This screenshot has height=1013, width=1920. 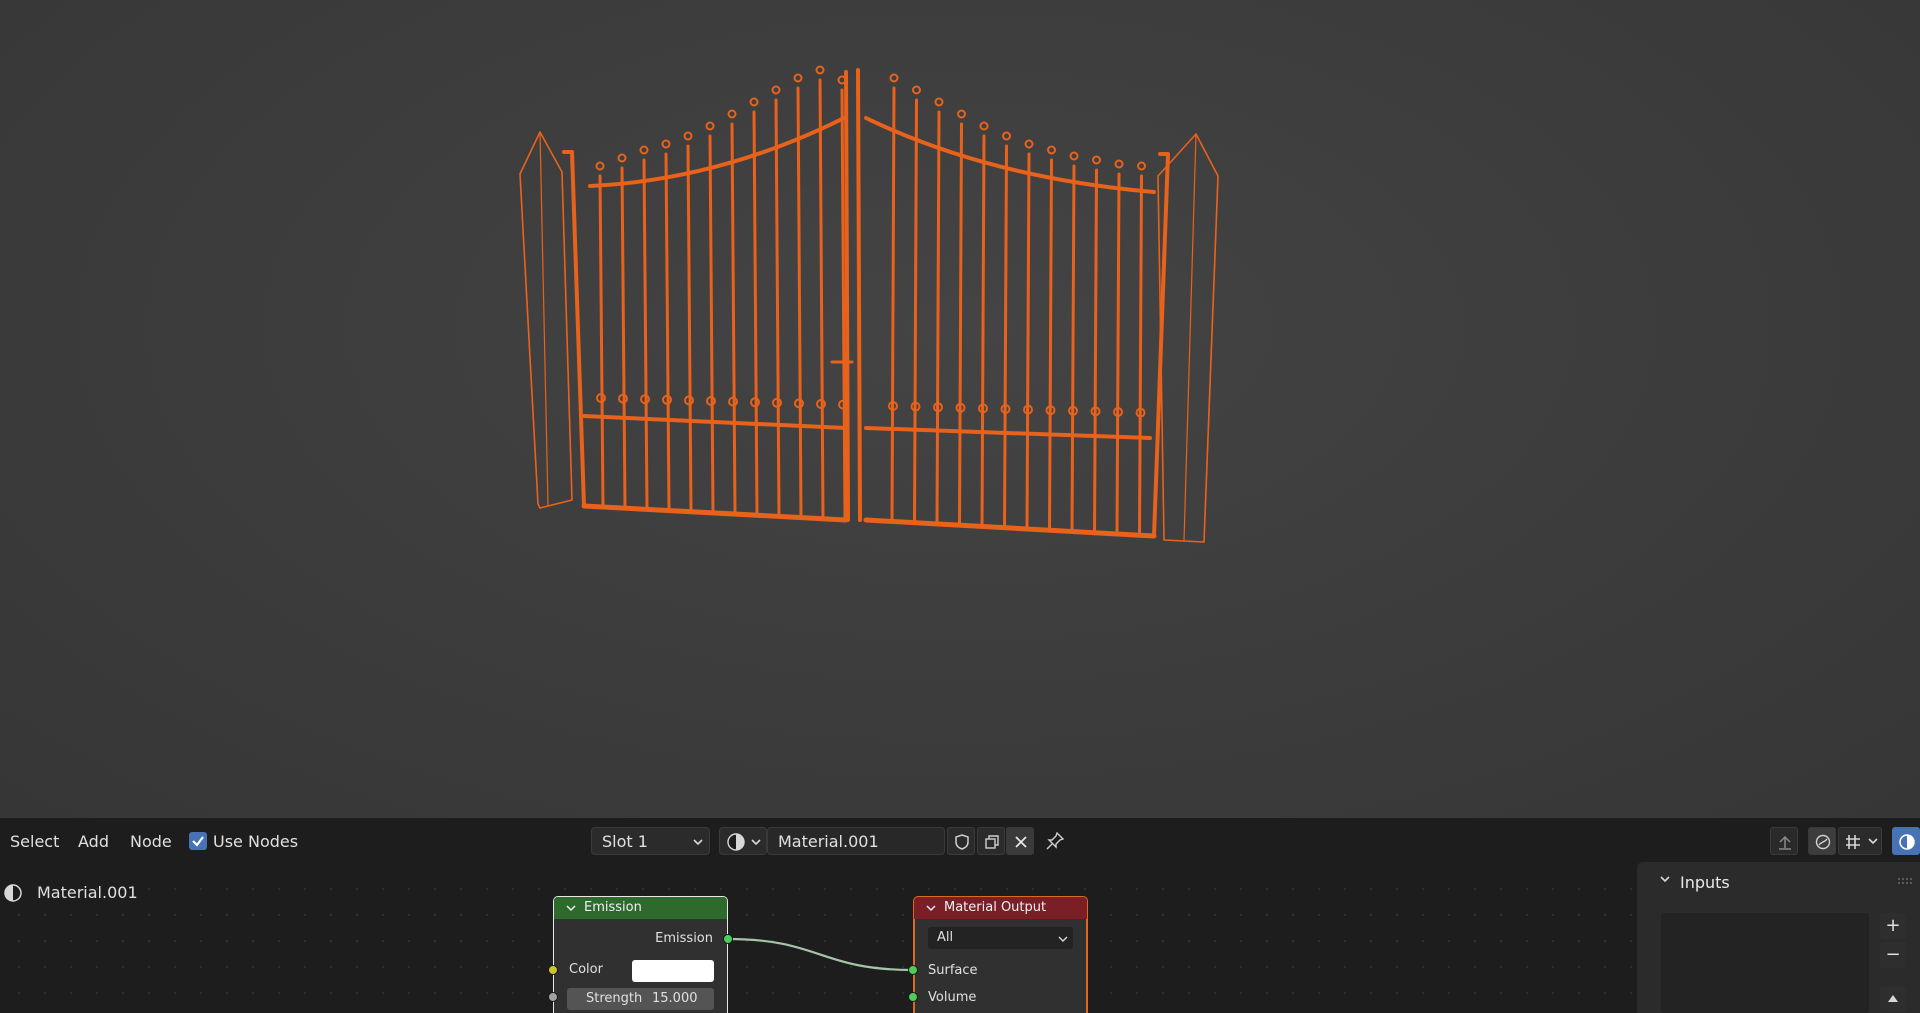 I want to click on node-link-wire, so click(x=820, y=954).